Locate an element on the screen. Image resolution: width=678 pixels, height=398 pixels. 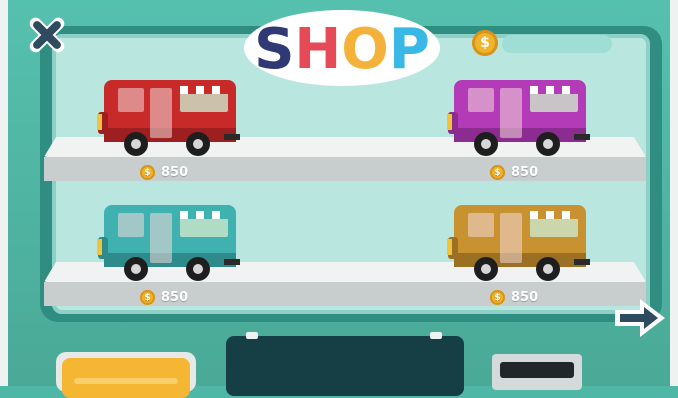
truck-item-red is located at coordinates (169, 118).